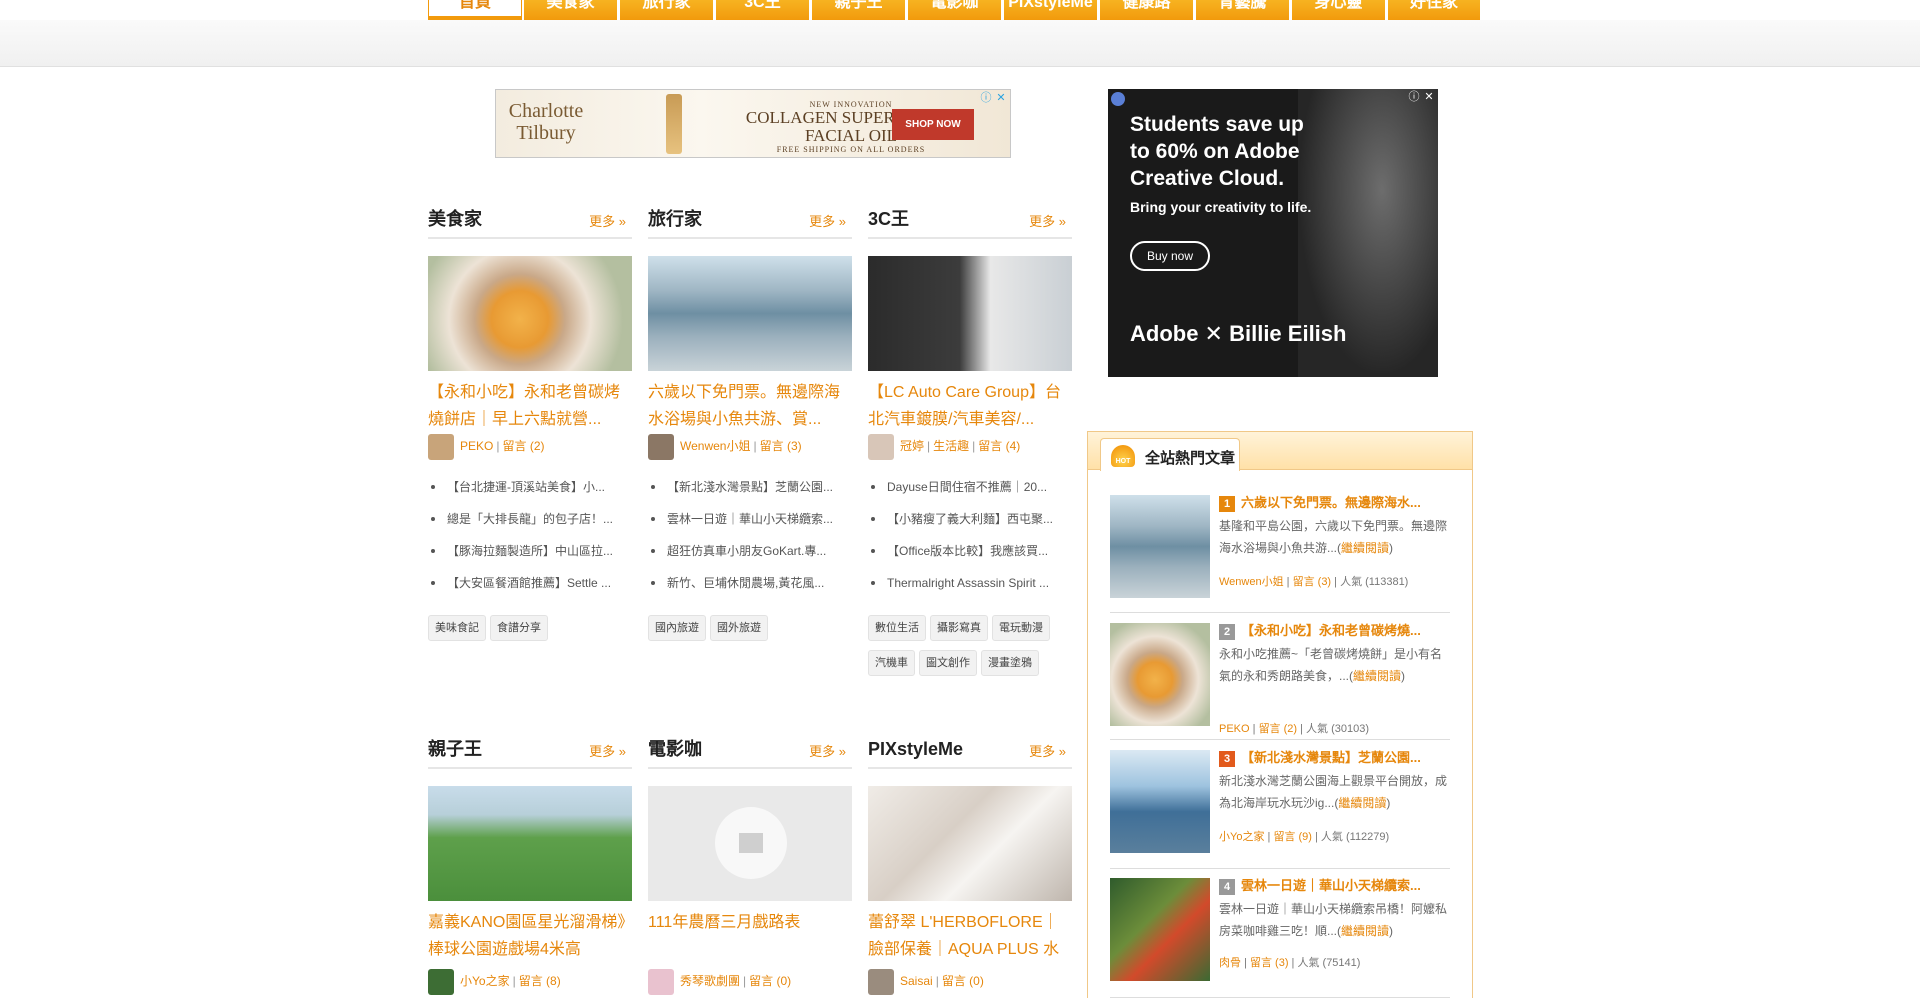 This screenshot has height=998, width=1920. I want to click on post-title: 嘉義KANO園區星光溜滑梯》棒球公園遊戲場4米高, so click(530, 936).